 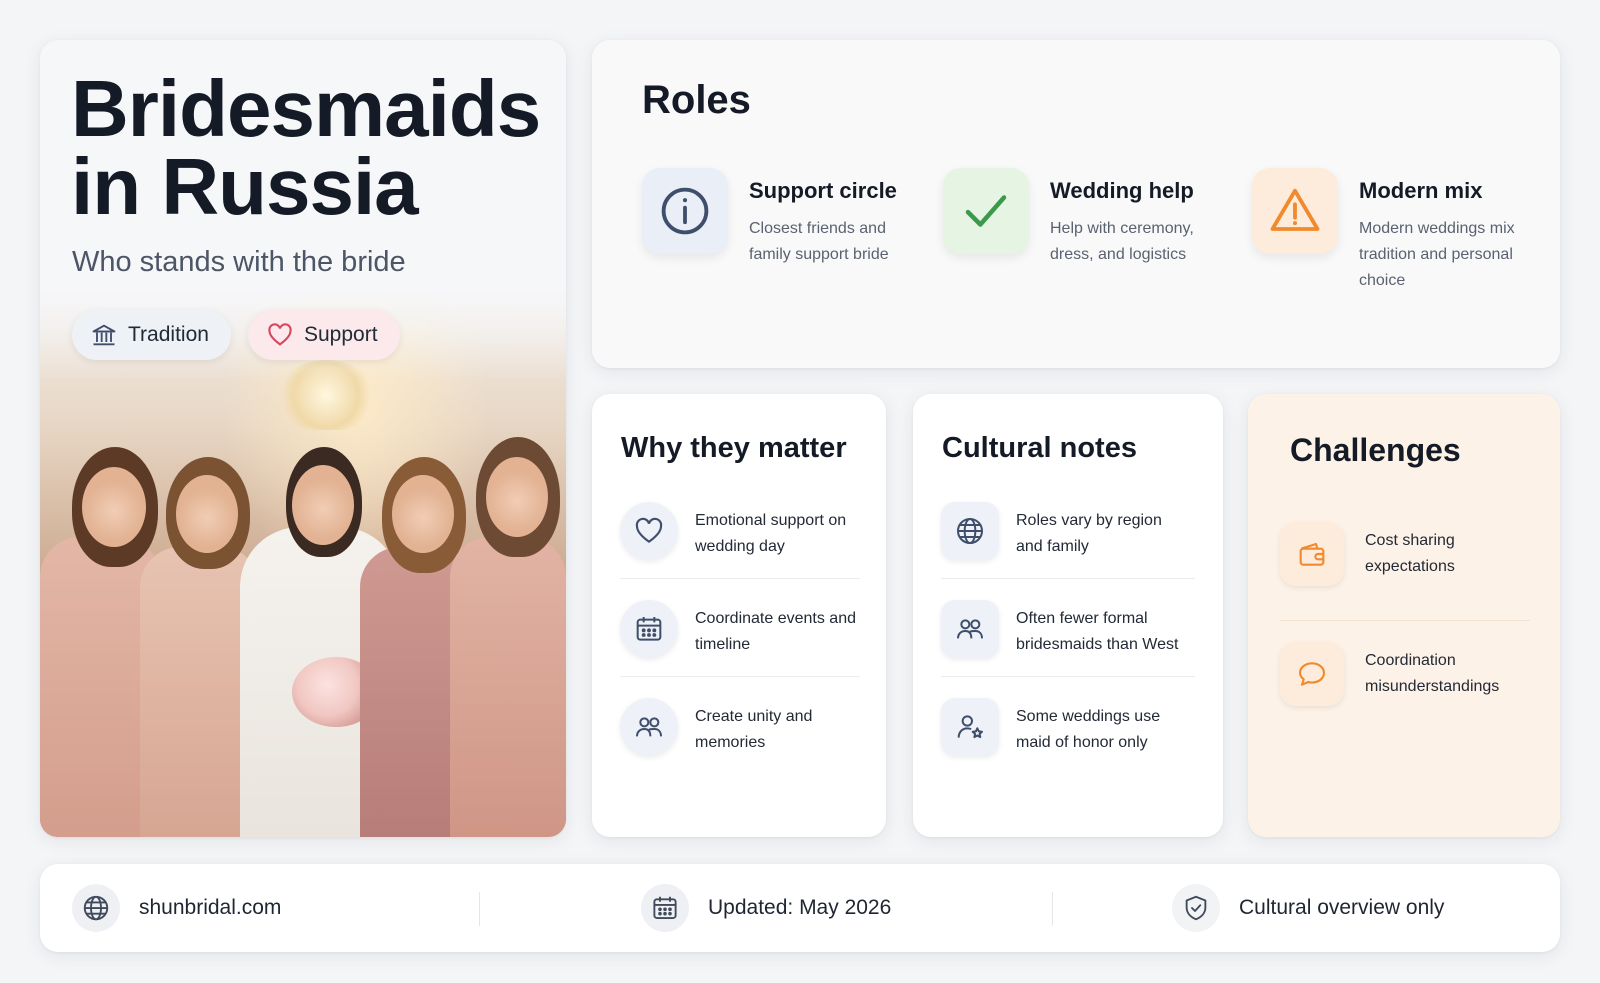 I want to click on challenges-title: Challenges, so click(x=1375, y=450).